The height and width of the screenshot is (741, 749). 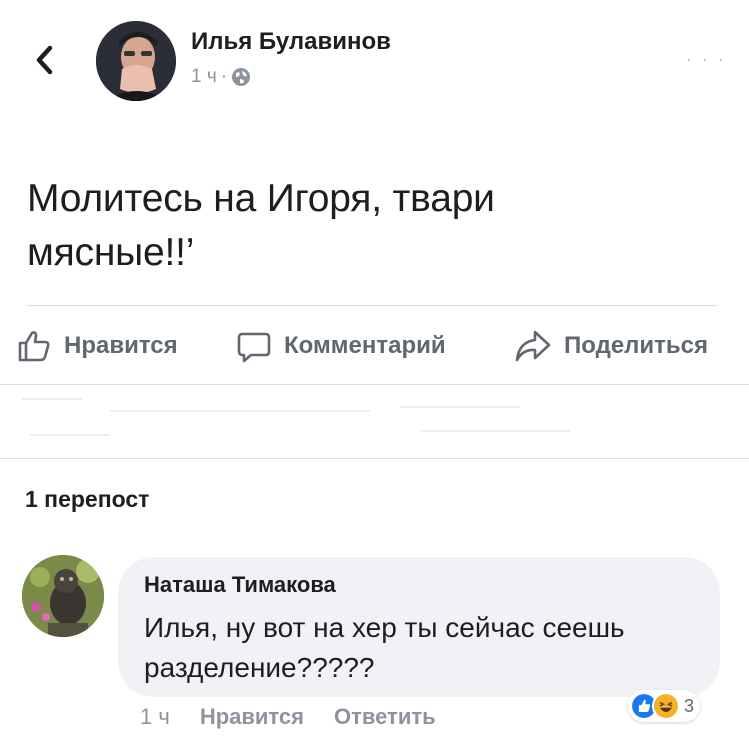 What do you see at coordinates (533, 346) in the screenshot?
I see `share-arrow-icon` at bounding box center [533, 346].